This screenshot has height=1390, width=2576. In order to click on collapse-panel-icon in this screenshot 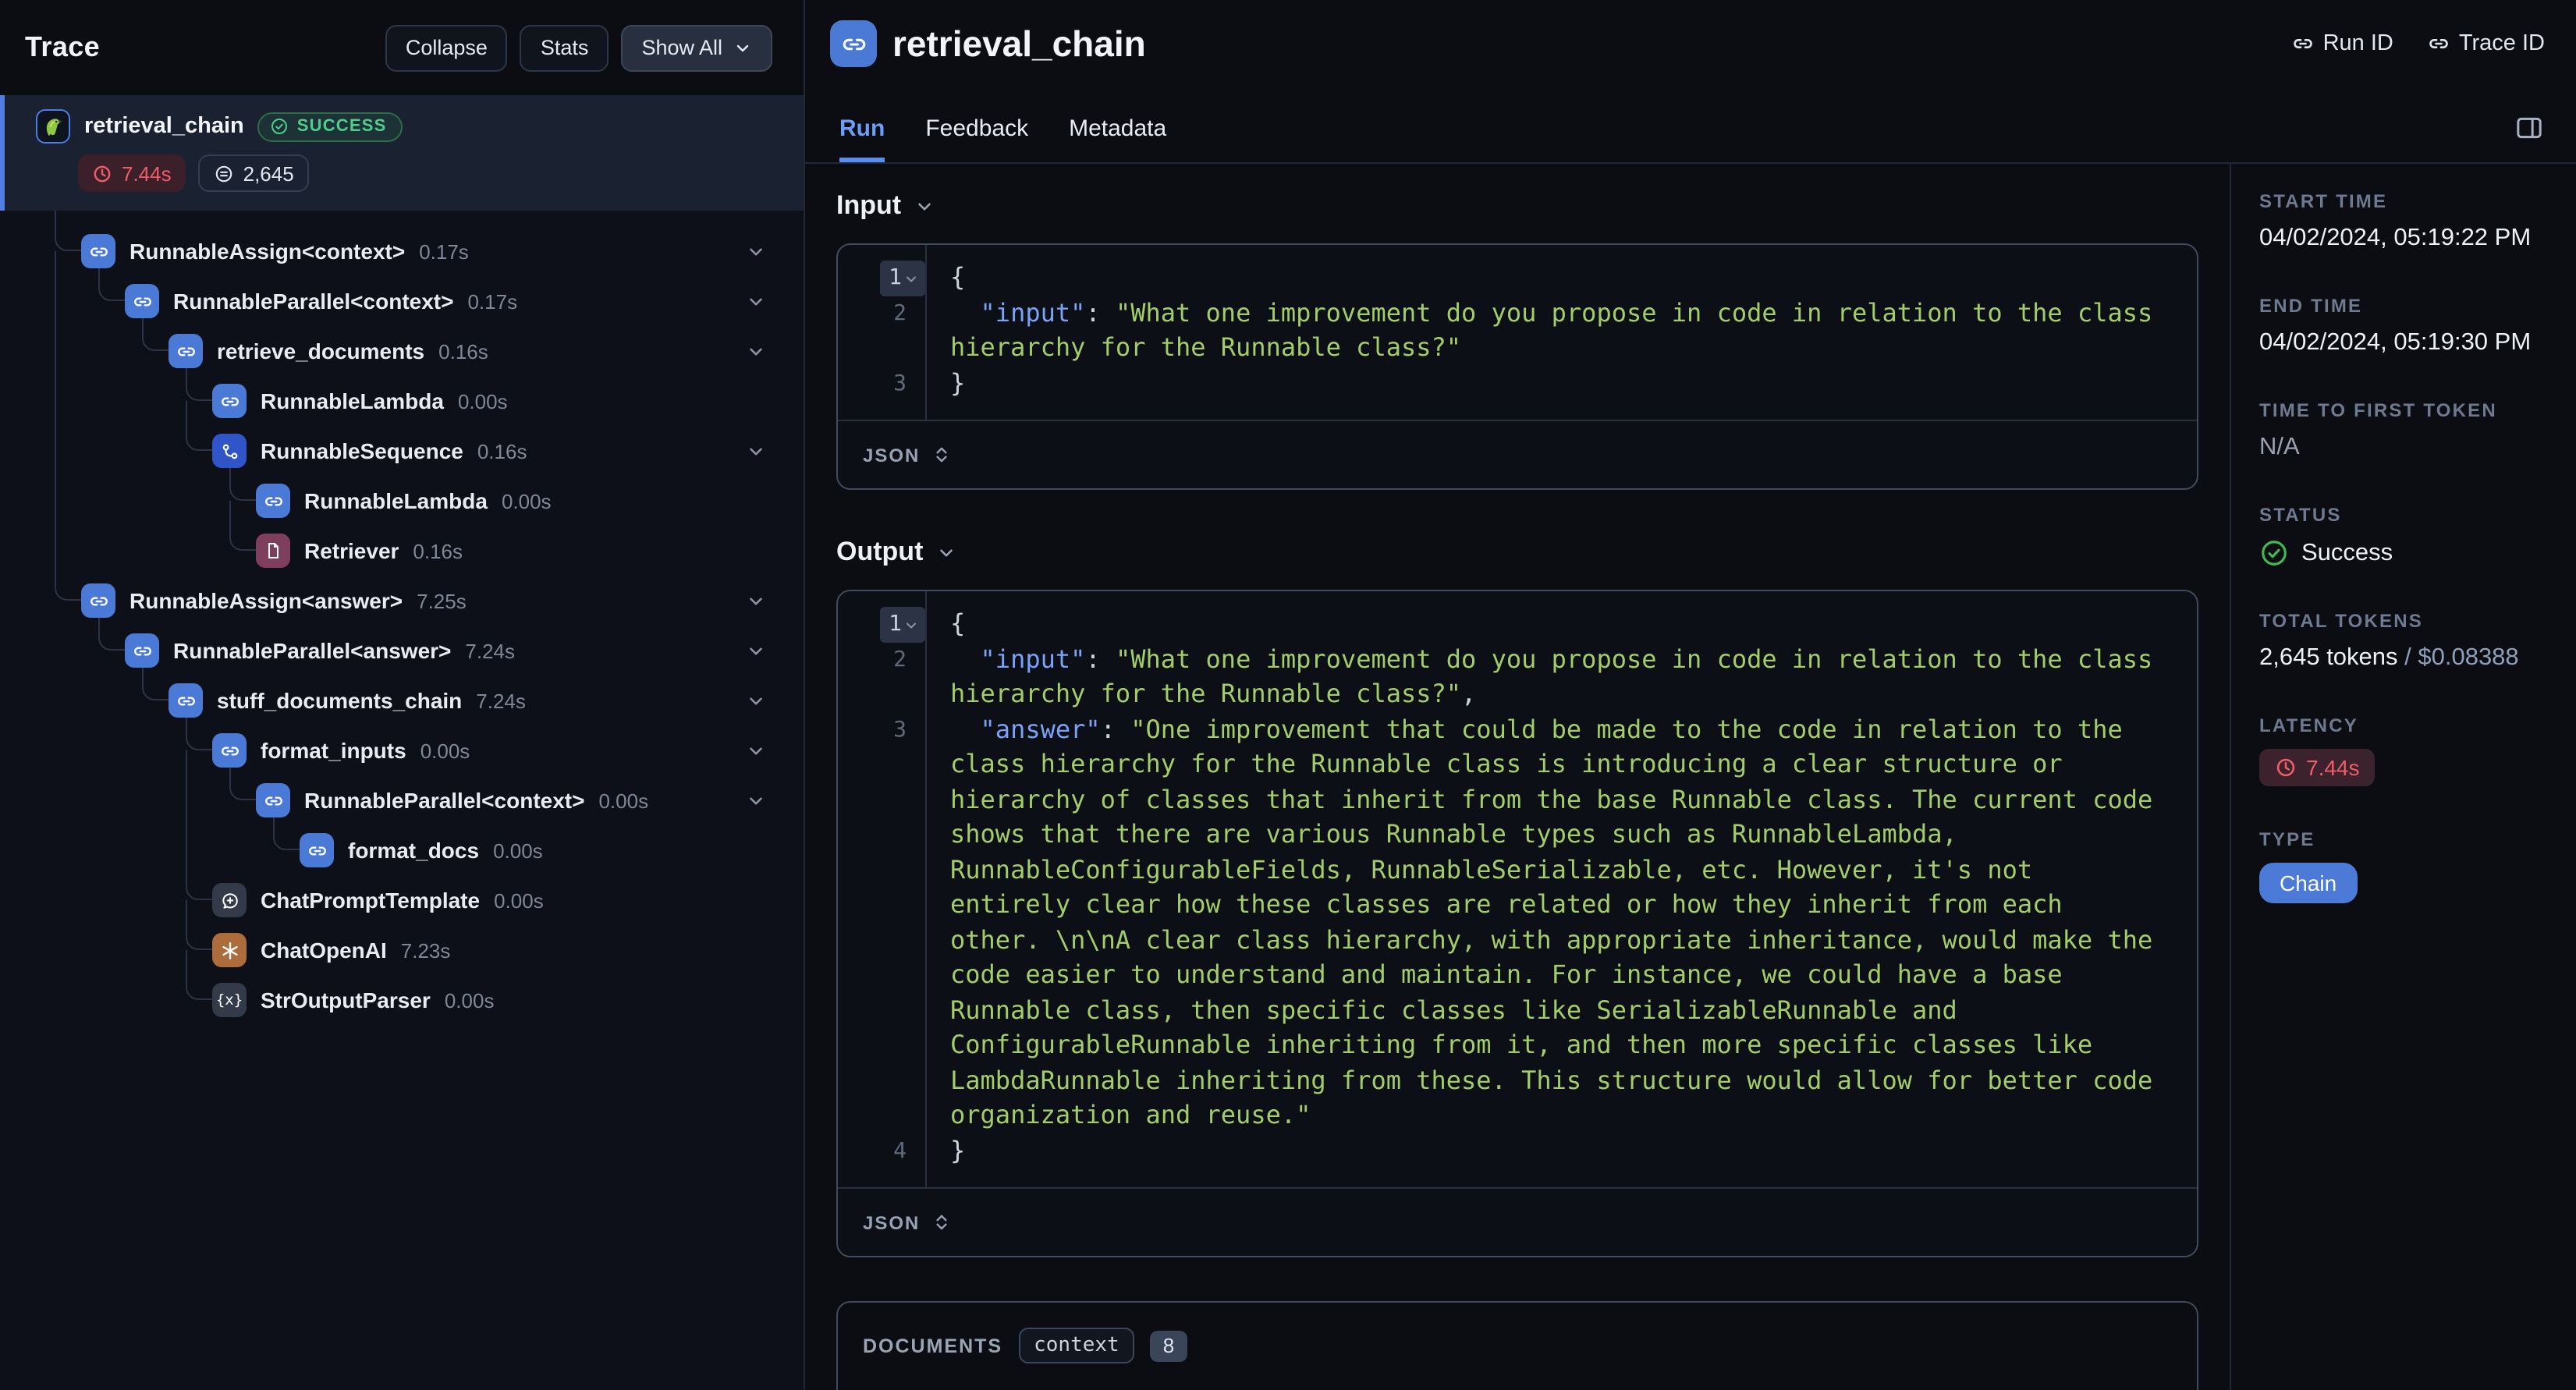, I will do `click(2529, 128)`.